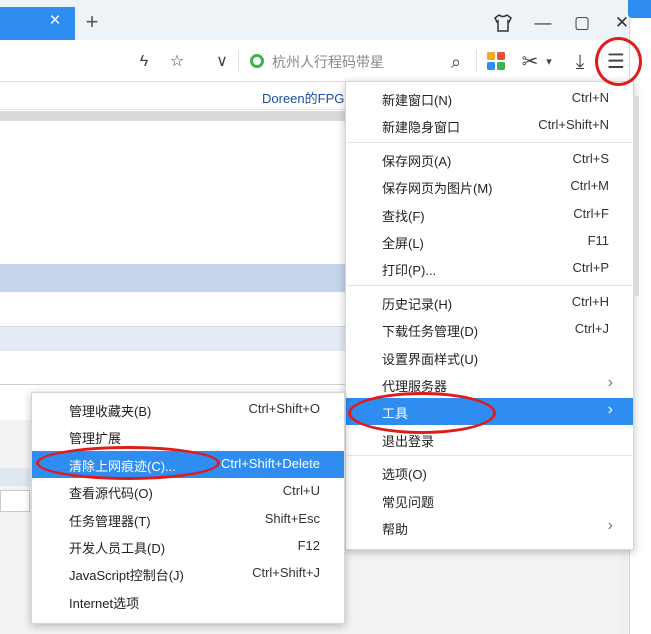 The height and width of the screenshot is (634, 651). Describe the element at coordinates (590, 97) in the screenshot. I see `menu-item-shortcut: Ctrl+N` at that location.